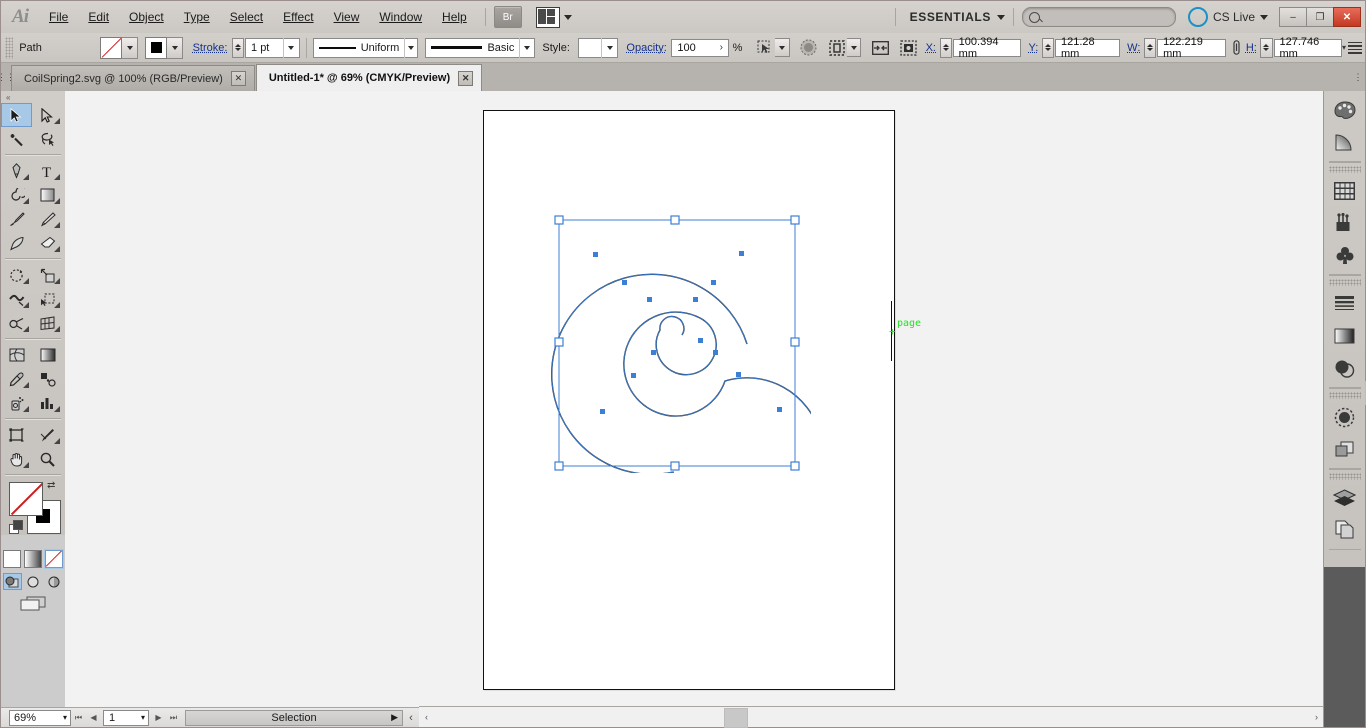 The height and width of the screenshot is (728, 1366). Describe the element at coordinates (677, 343) in the screenshot. I see `selection-bounding-box` at that location.